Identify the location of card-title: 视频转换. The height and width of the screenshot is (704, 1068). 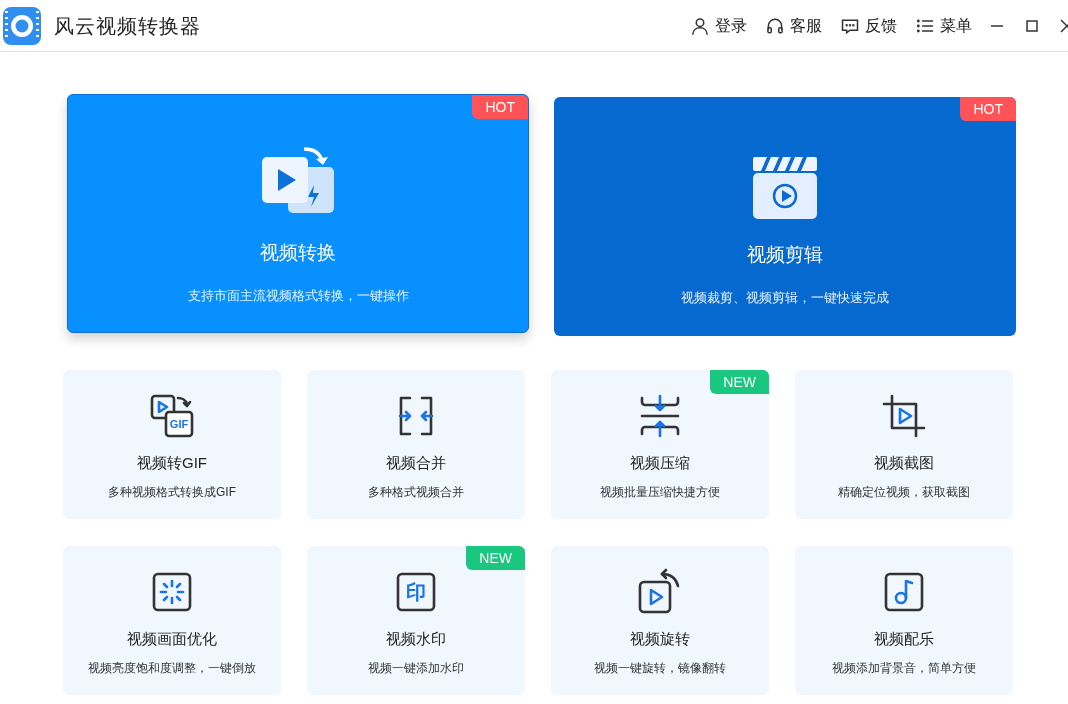
(298, 253).